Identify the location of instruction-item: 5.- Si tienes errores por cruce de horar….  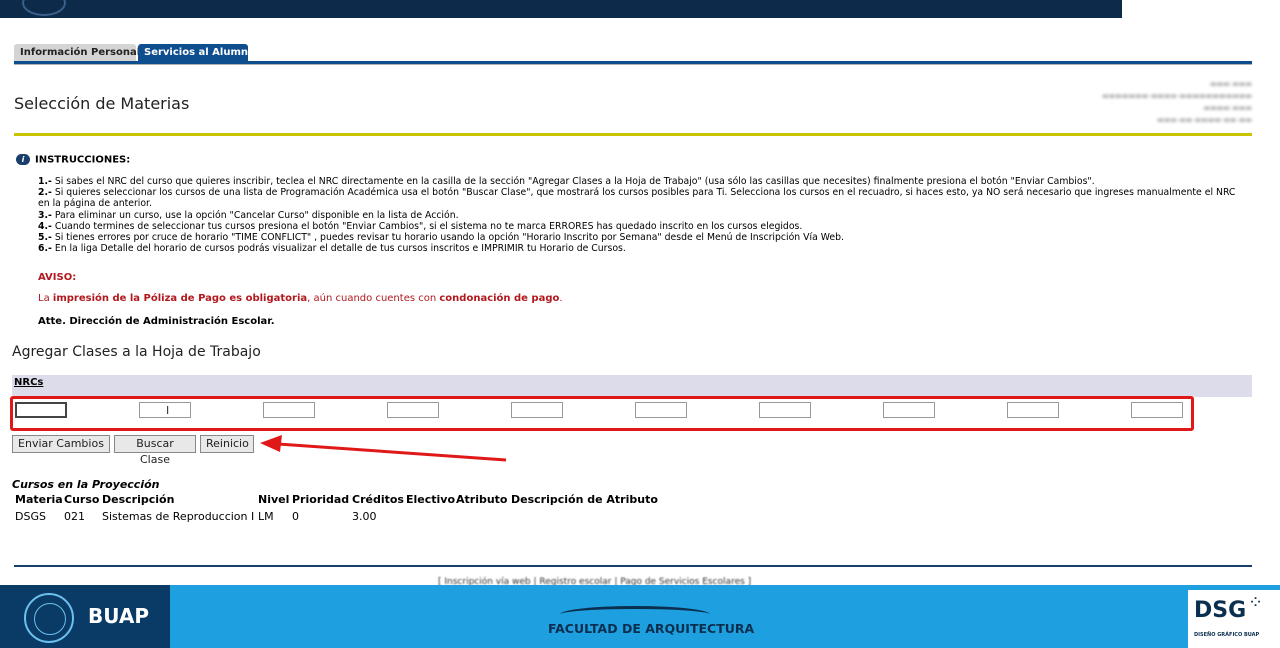
(638, 237).